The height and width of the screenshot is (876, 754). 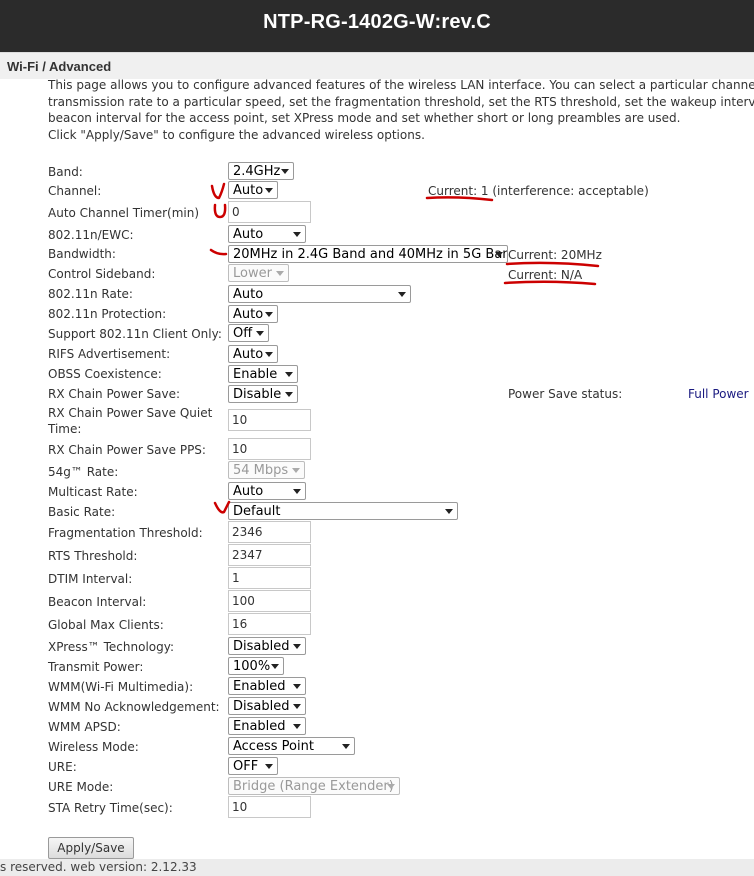 What do you see at coordinates (269, 532) in the screenshot?
I see `frag-threshold-input: 2346` at bounding box center [269, 532].